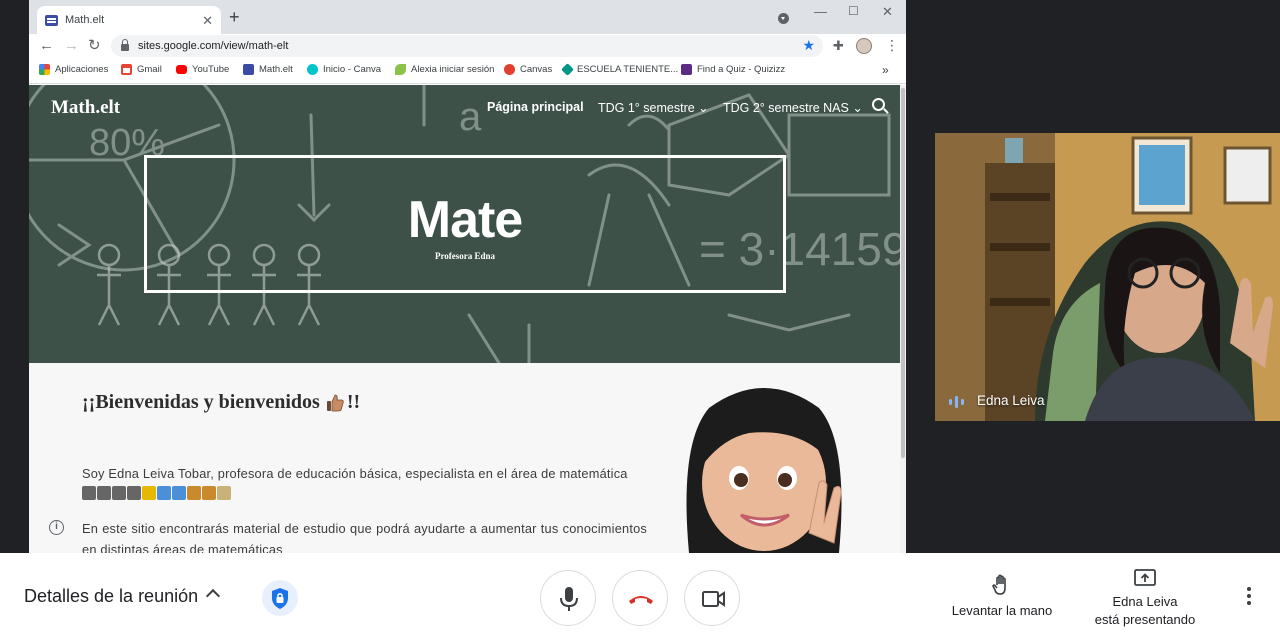  I want to click on thumbs-up-icon, so click(335, 402).